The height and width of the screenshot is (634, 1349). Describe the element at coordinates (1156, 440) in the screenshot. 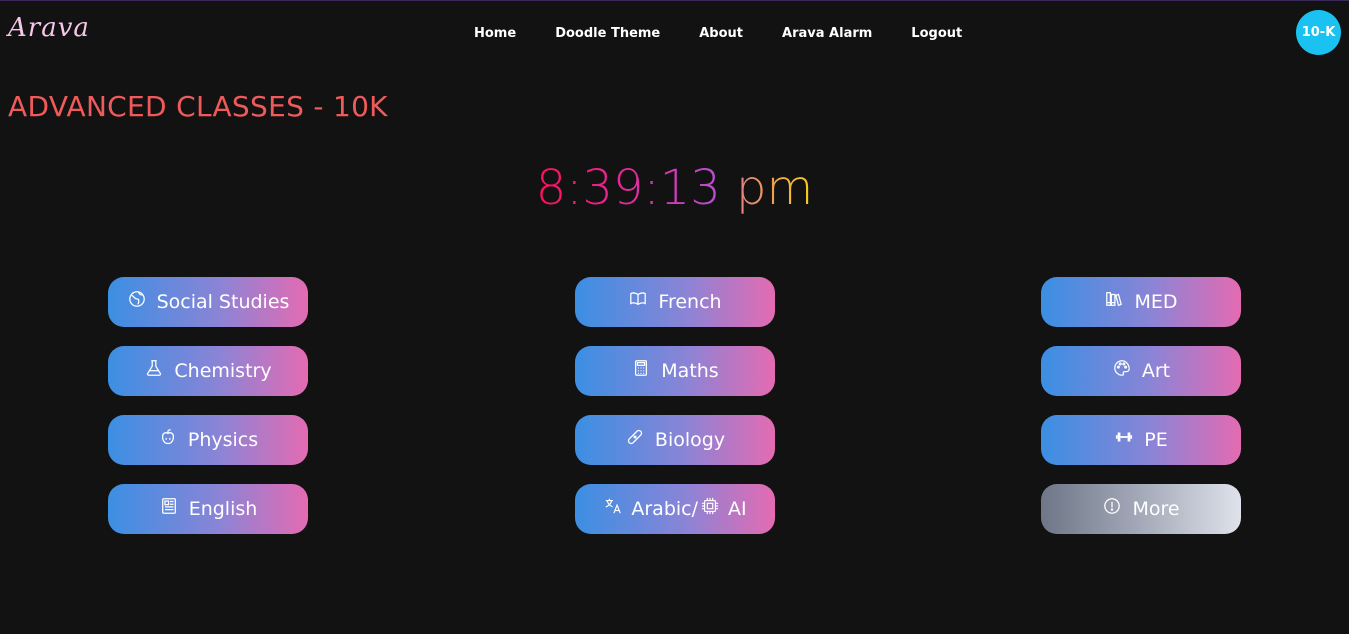

I see `pe-label: PE` at that location.